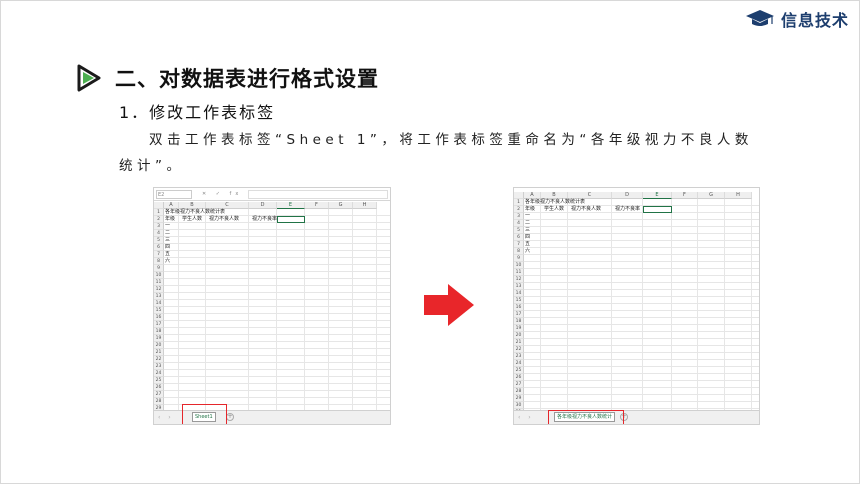  I want to click on formula-buttons: ✕ ✓ fx, so click(222, 194).